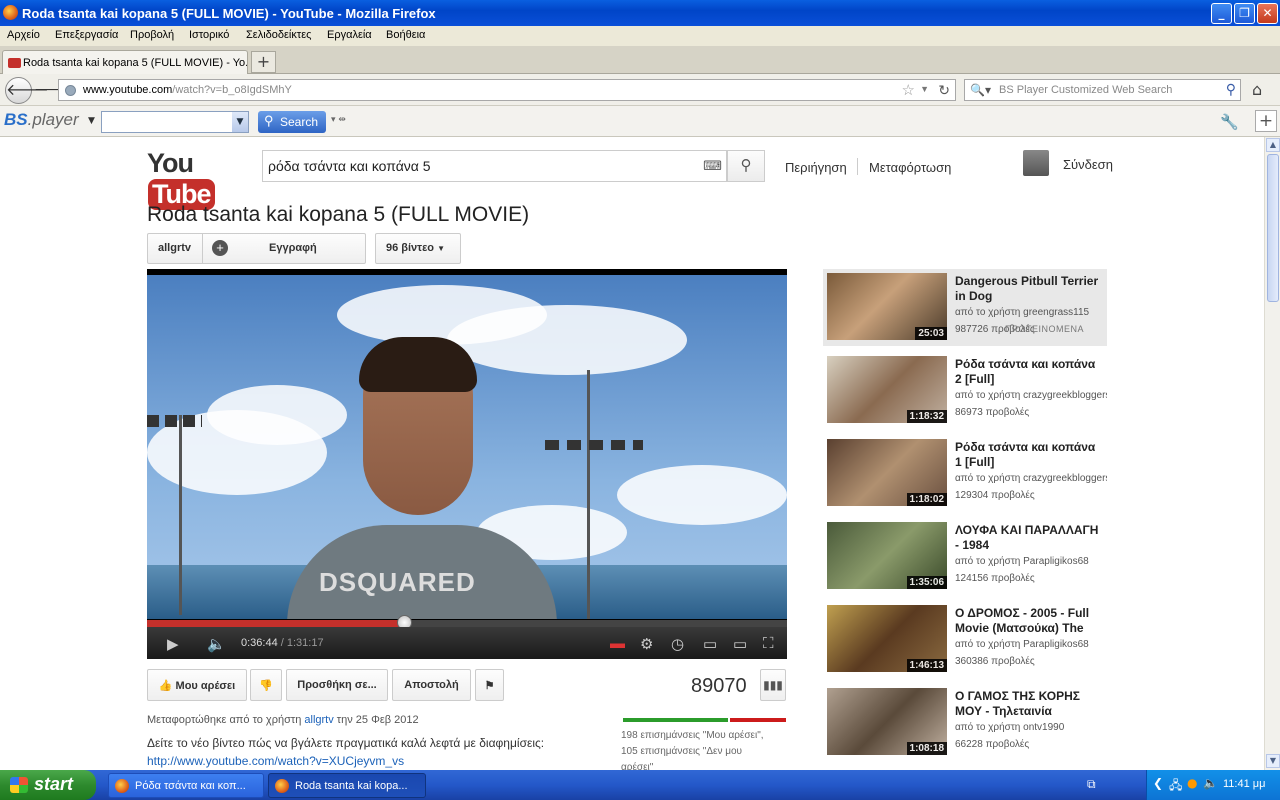 The height and width of the screenshot is (800, 1280). Describe the element at coordinates (338, 214) in the screenshot. I see `video-title: Roda tsanta kai kopana 5 (FULL MOVIE)` at that location.